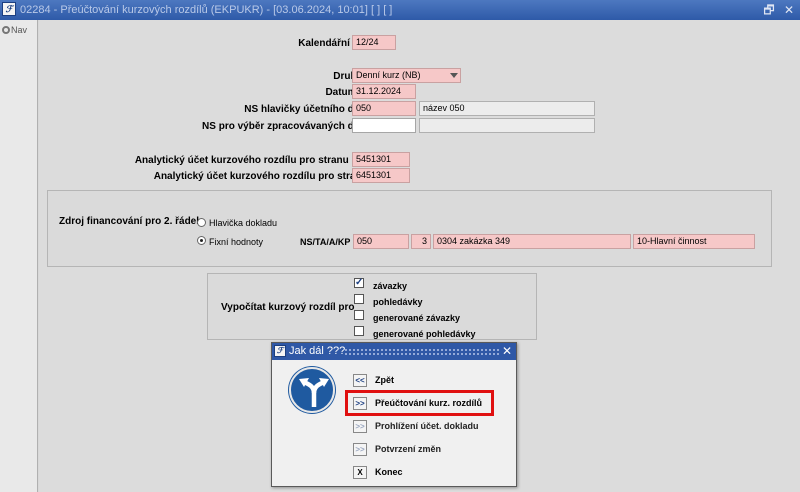 The height and width of the screenshot is (492, 800). I want to click on dialog-titlebar: ℱ Jak dál ??? ✕, so click(394, 351).